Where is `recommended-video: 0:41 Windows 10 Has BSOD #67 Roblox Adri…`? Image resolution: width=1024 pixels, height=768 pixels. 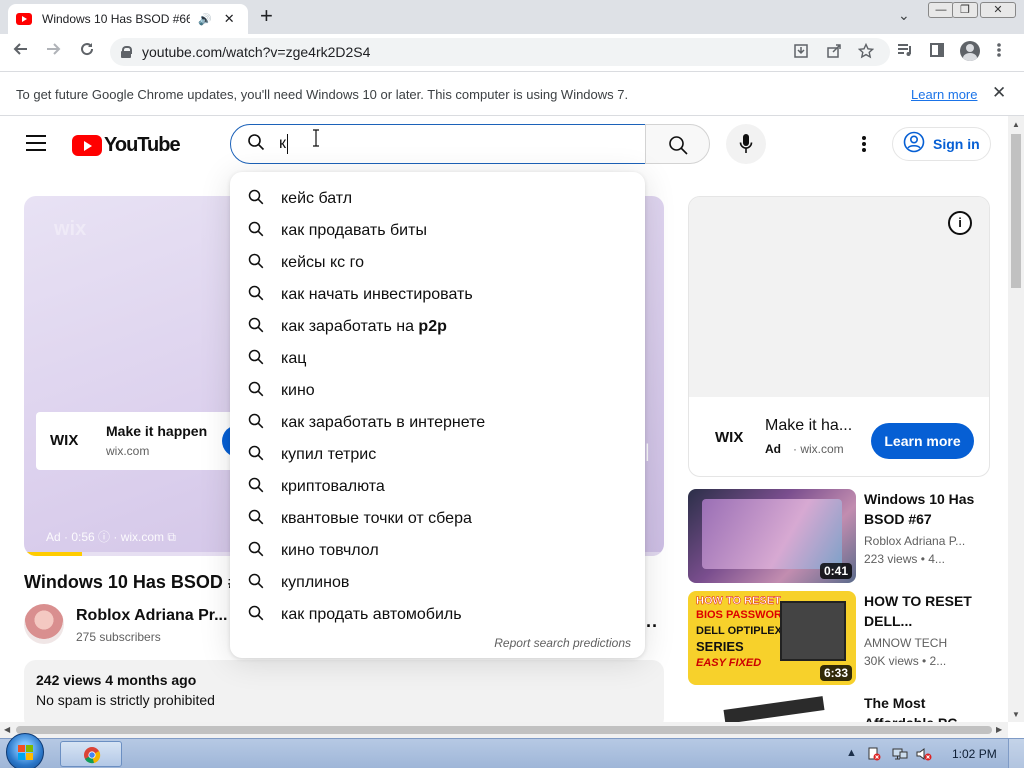 recommended-video: 0:41 Windows 10 Has BSOD #67 Roblox Adri… is located at coordinates (839, 537).